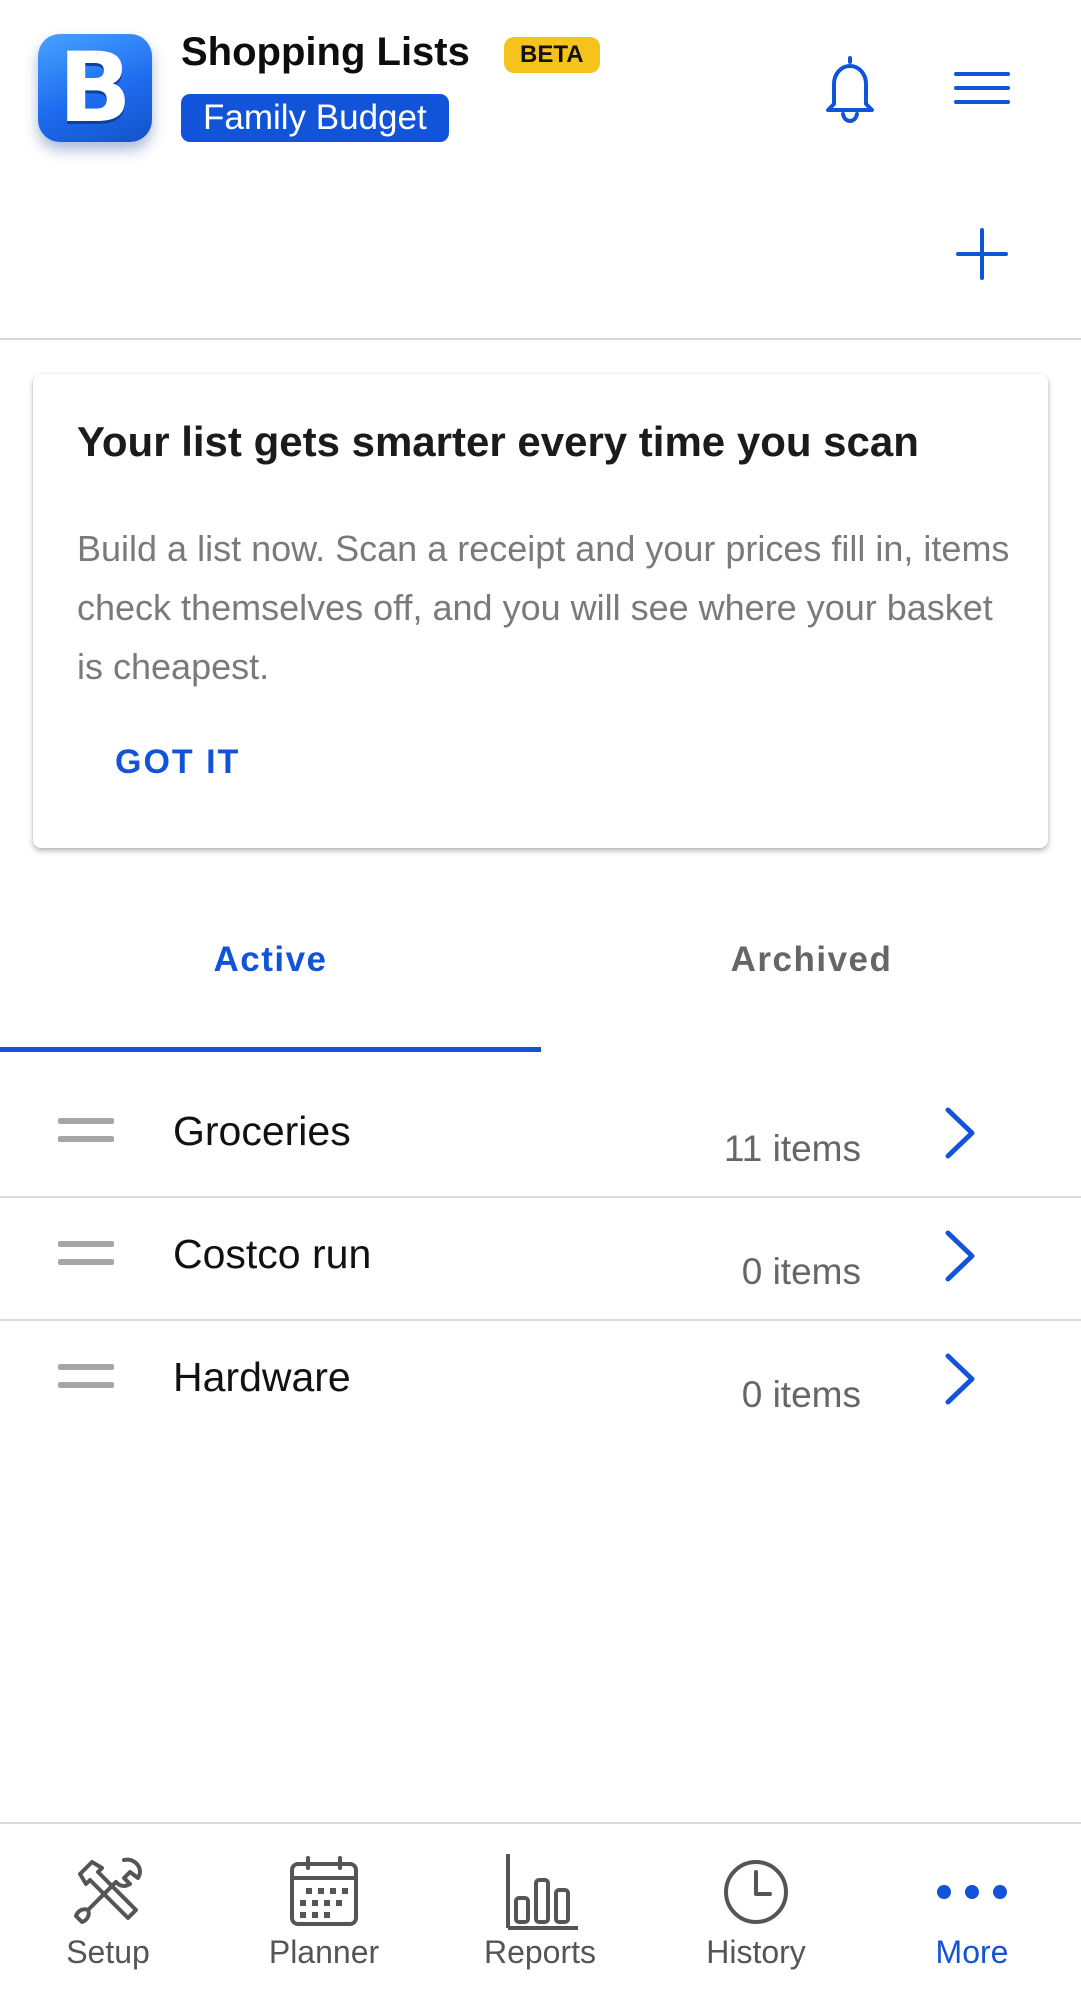 The image size is (1081, 1999). I want to click on budget-selector: Family Budget, so click(315, 118).